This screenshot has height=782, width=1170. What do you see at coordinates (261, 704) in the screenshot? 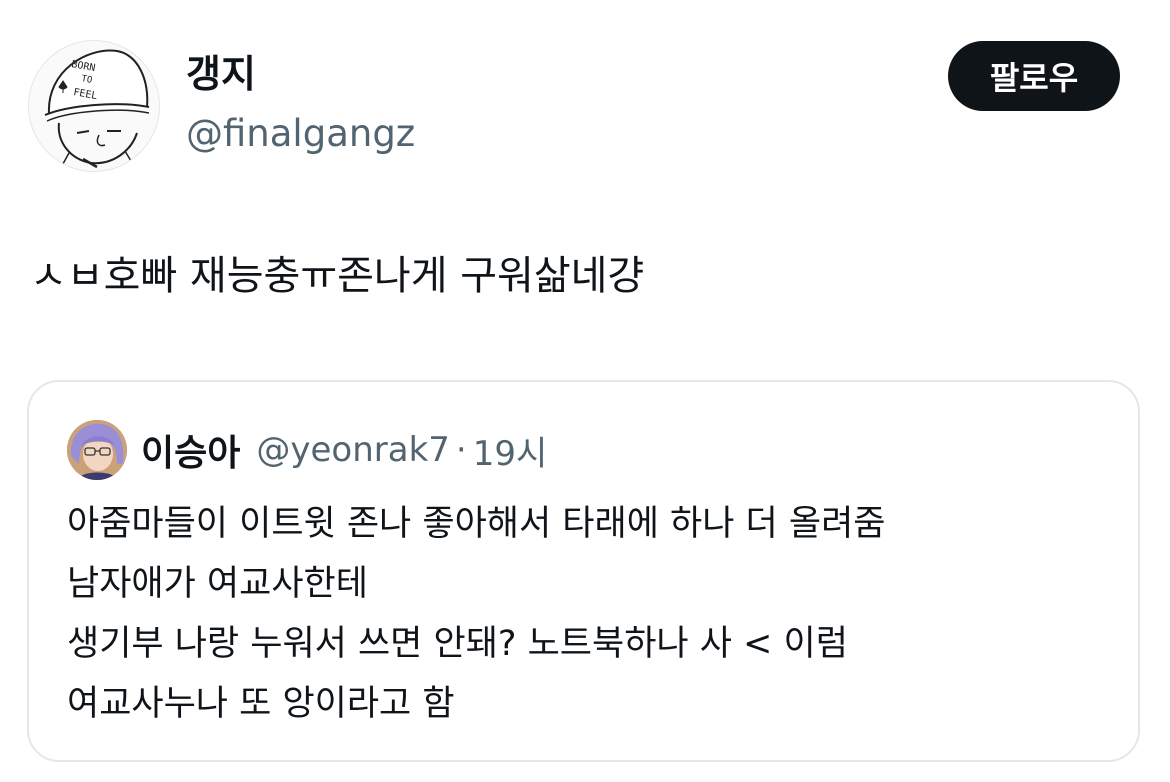
I see `quote-text-line: 여교사누나 또 앙이라고 함` at bounding box center [261, 704].